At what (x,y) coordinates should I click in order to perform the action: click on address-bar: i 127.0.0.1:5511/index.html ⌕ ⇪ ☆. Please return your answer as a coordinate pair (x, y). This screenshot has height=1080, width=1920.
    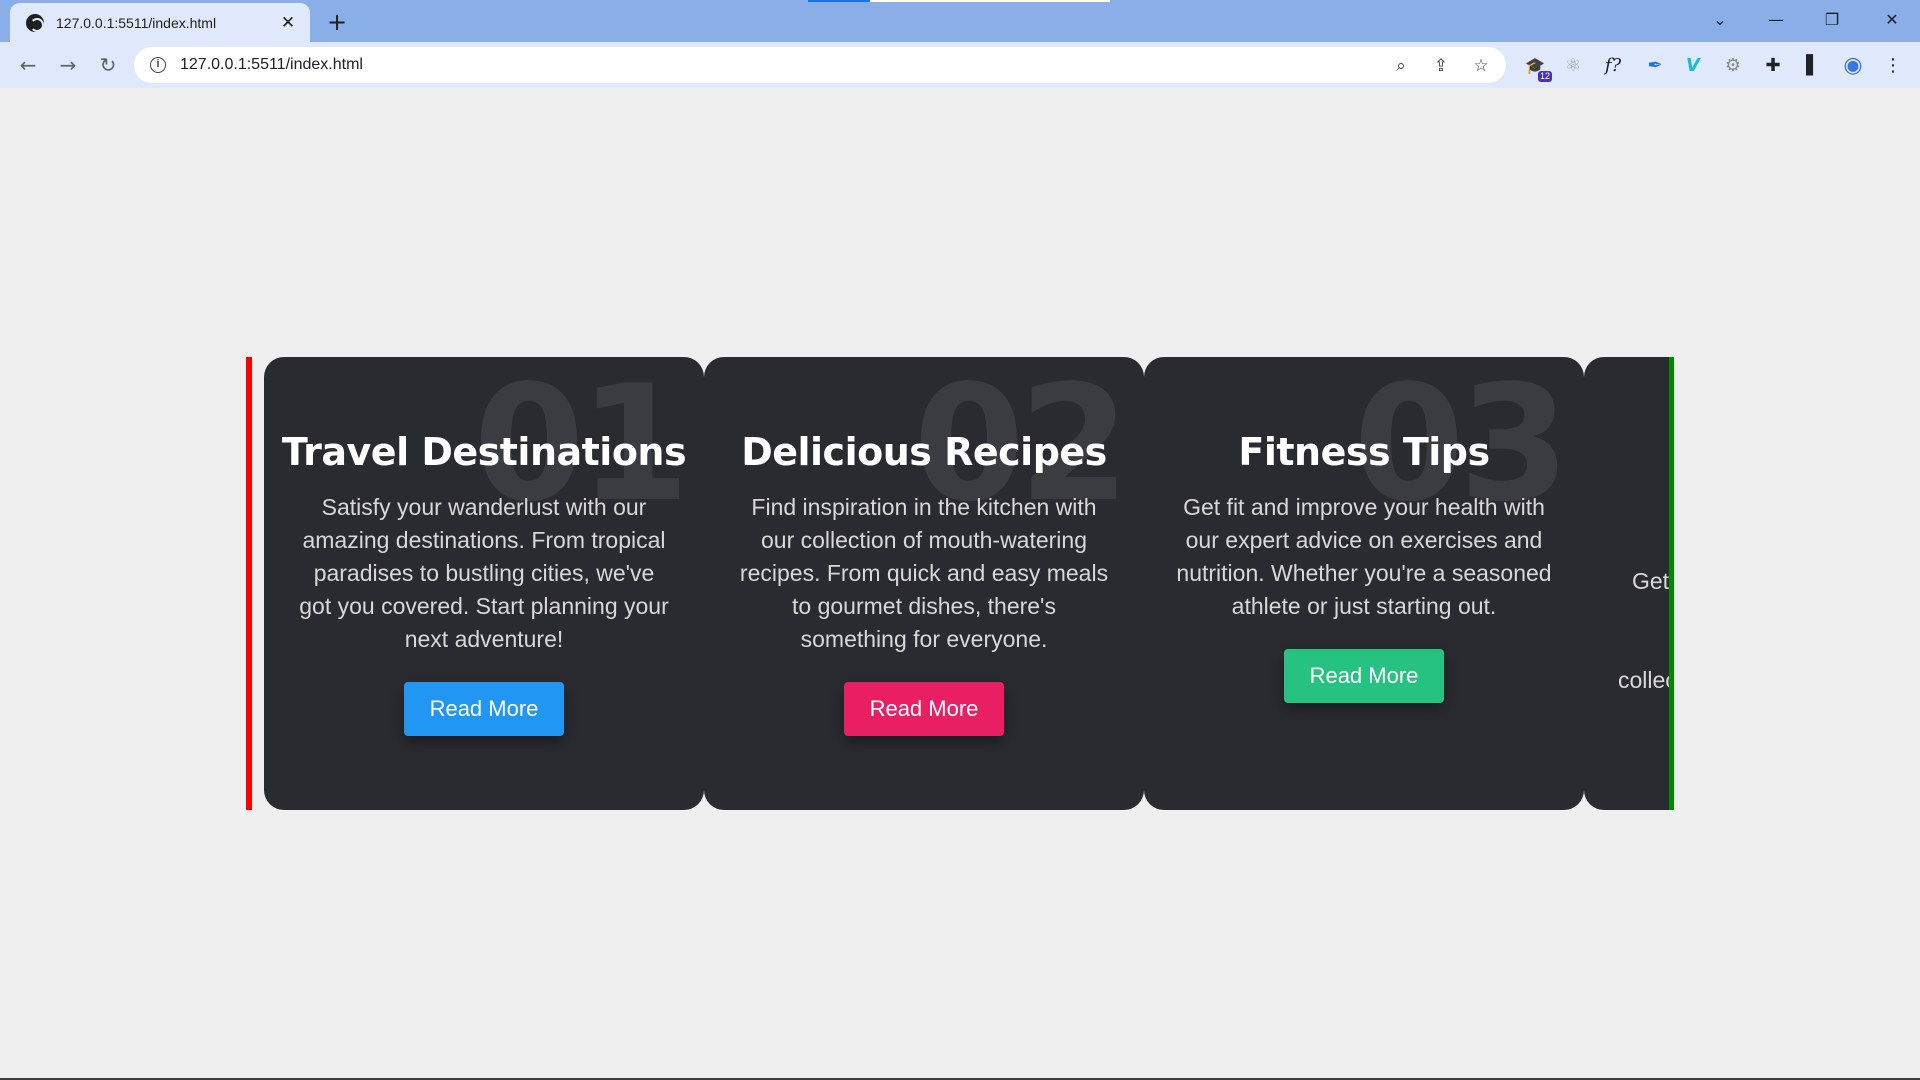
    Looking at the image, I should click on (820, 65).